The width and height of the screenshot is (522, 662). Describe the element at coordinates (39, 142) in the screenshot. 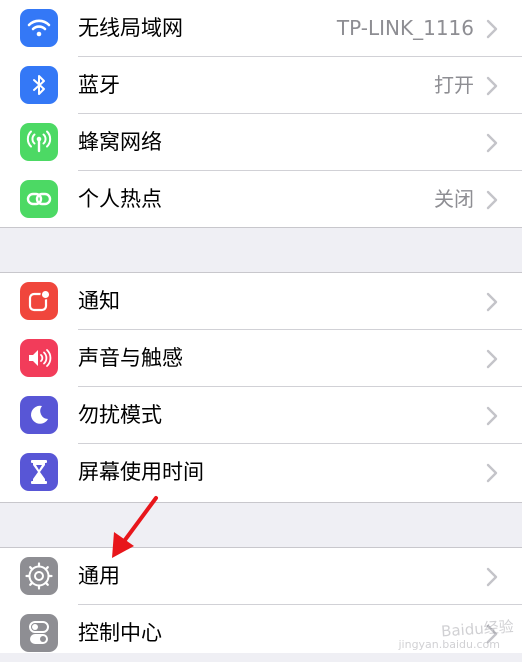

I see `antenna-icon` at that location.